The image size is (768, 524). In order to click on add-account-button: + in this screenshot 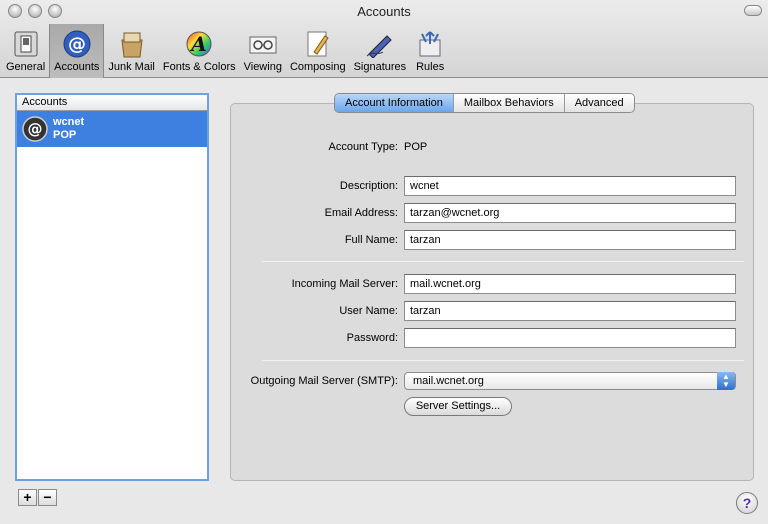, I will do `click(27, 497)`.